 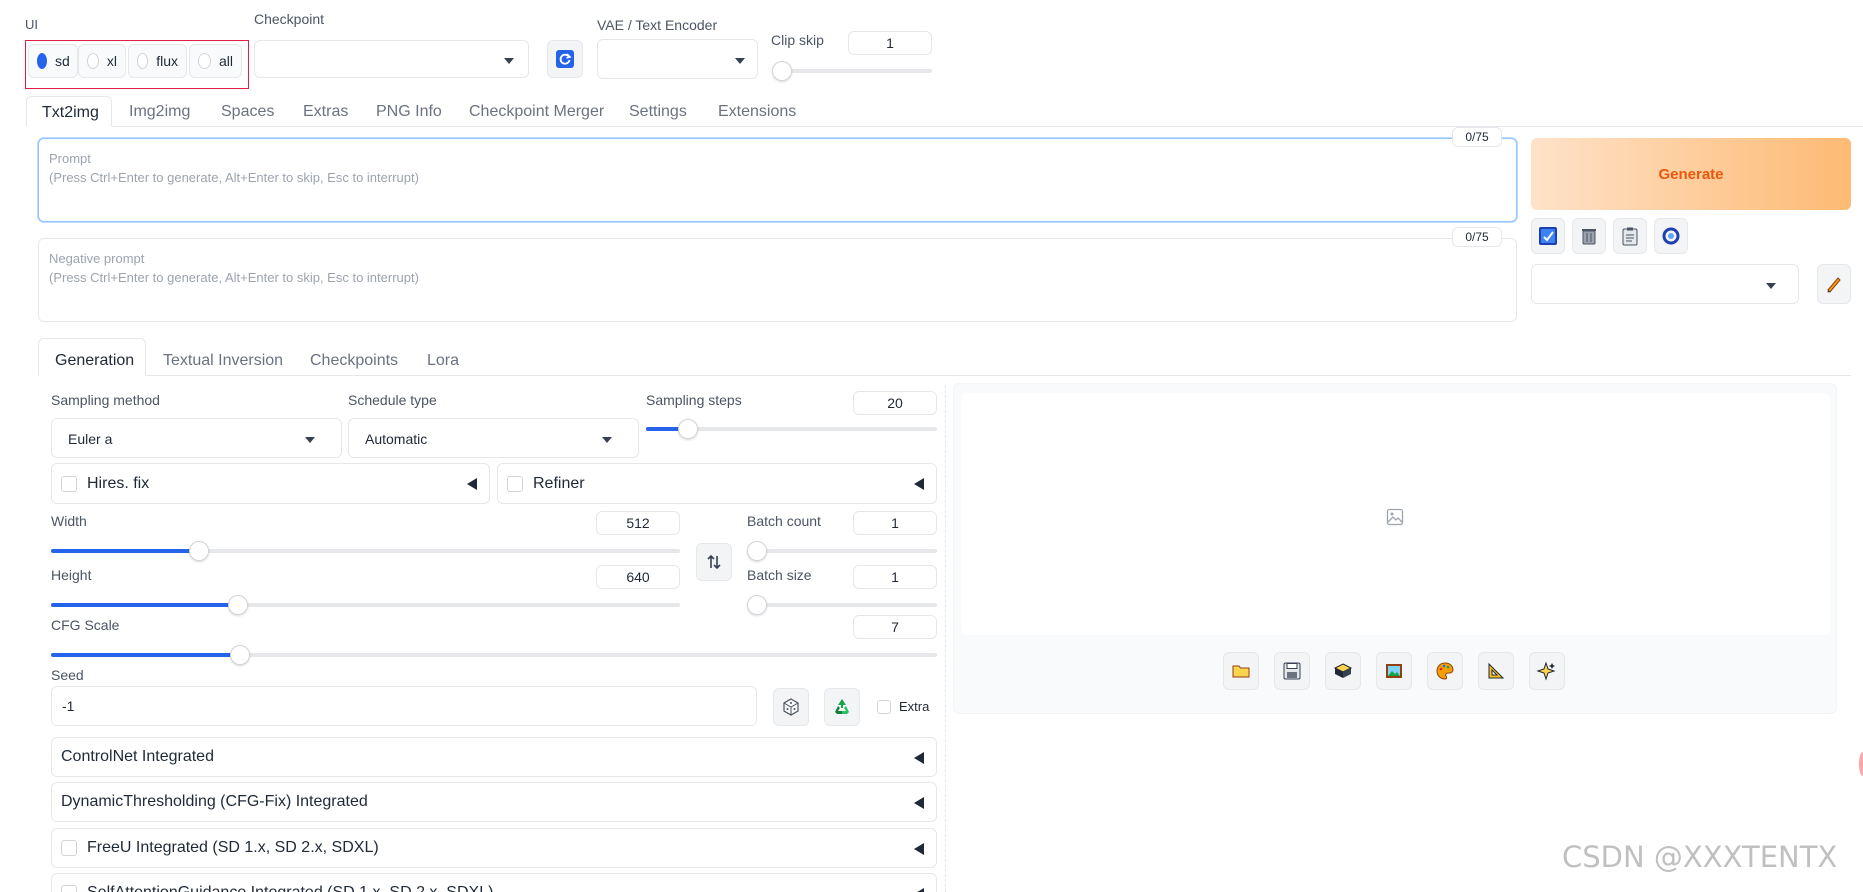 What do you see at coordinates (677, 59) in the screenshot?
I see `vae-dropdown` at bounding box center [677, 59].